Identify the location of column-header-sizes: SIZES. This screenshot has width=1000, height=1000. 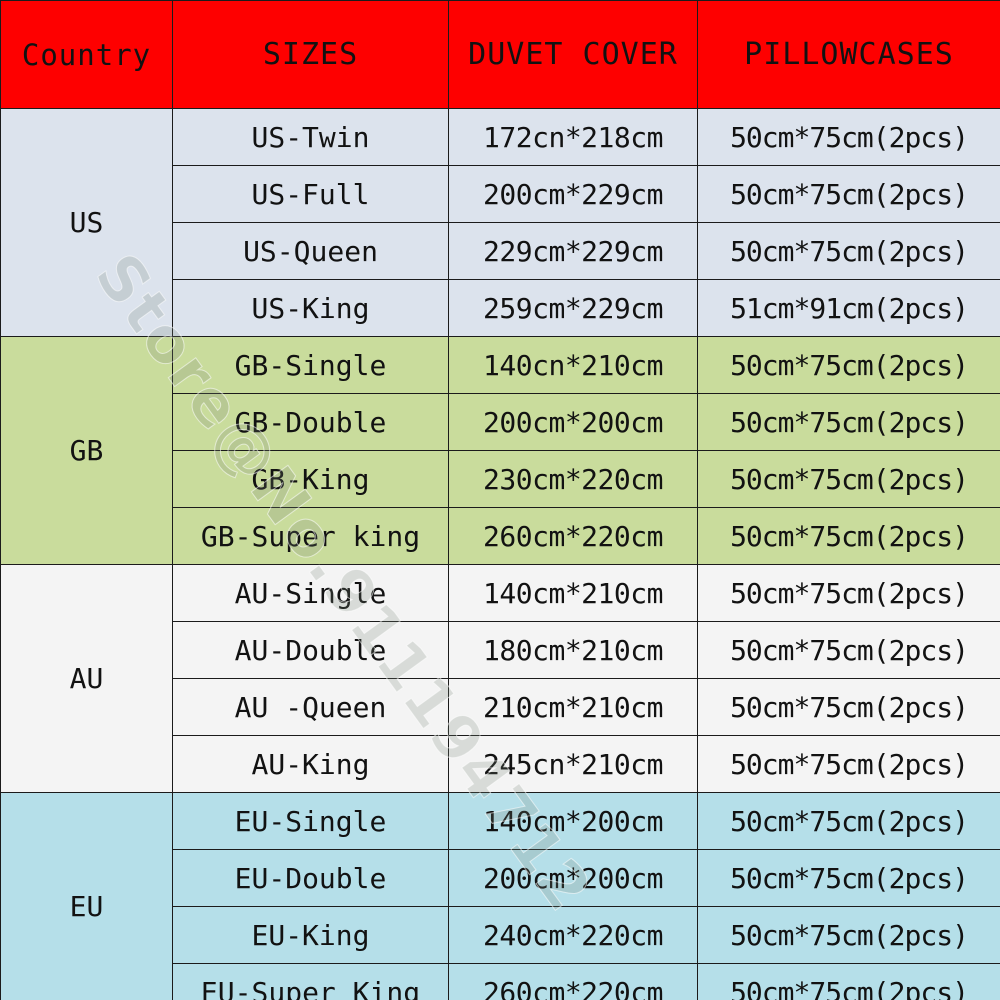
(310, 54).